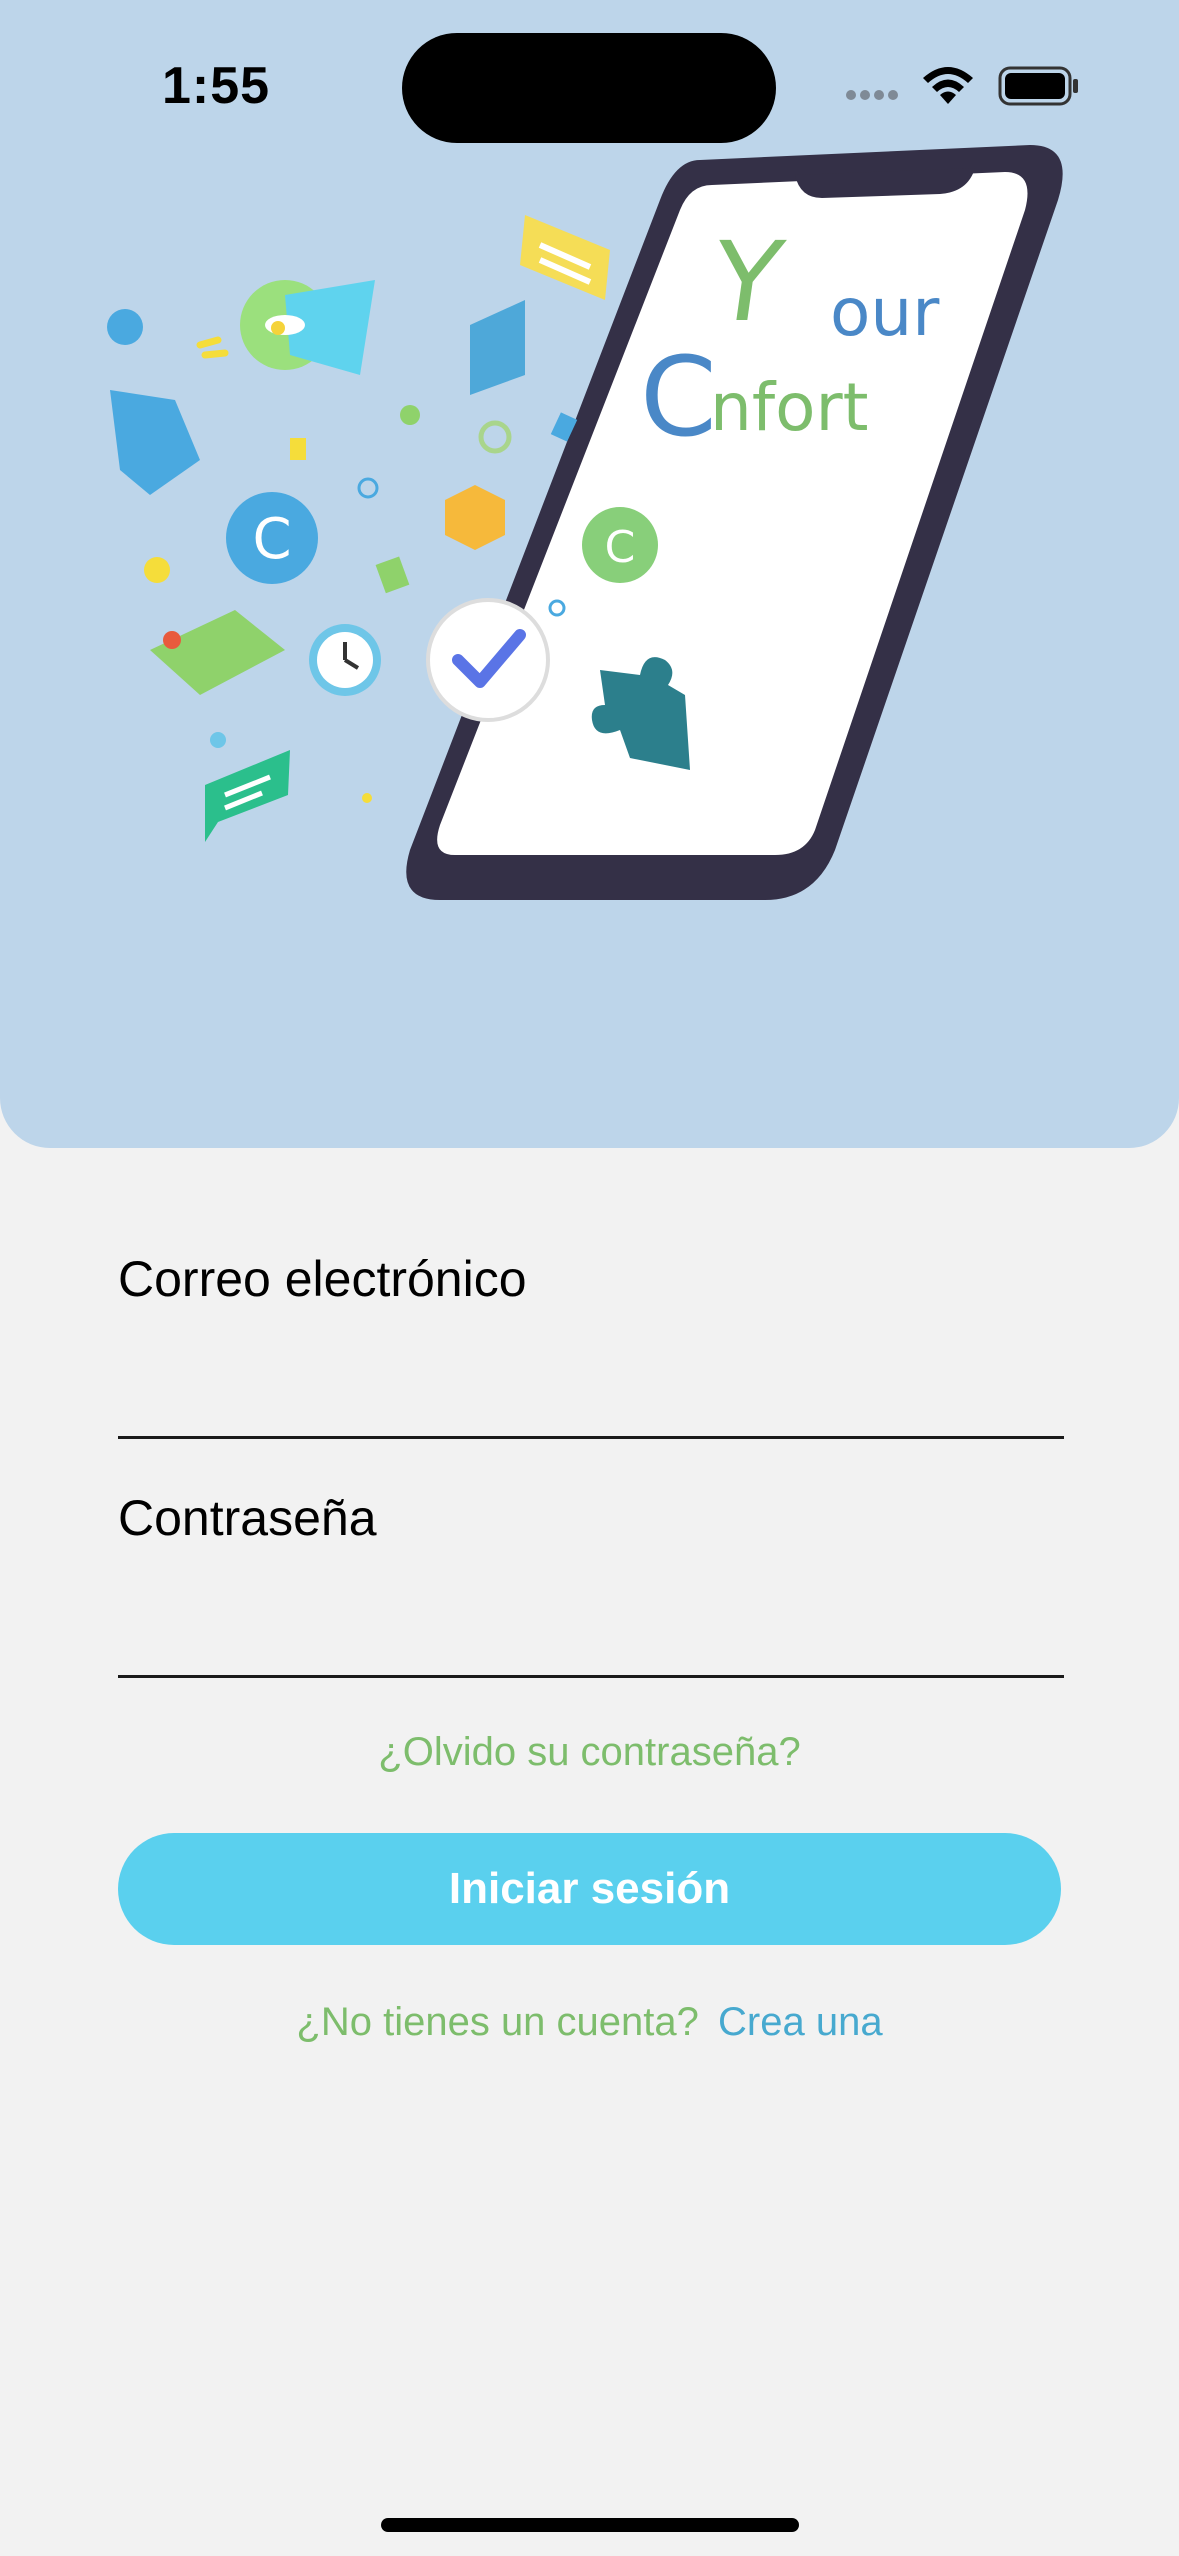 The width and height of the screenshot is (1179, 2556). I want to click on status-time: 1:55, so click(216, 86).